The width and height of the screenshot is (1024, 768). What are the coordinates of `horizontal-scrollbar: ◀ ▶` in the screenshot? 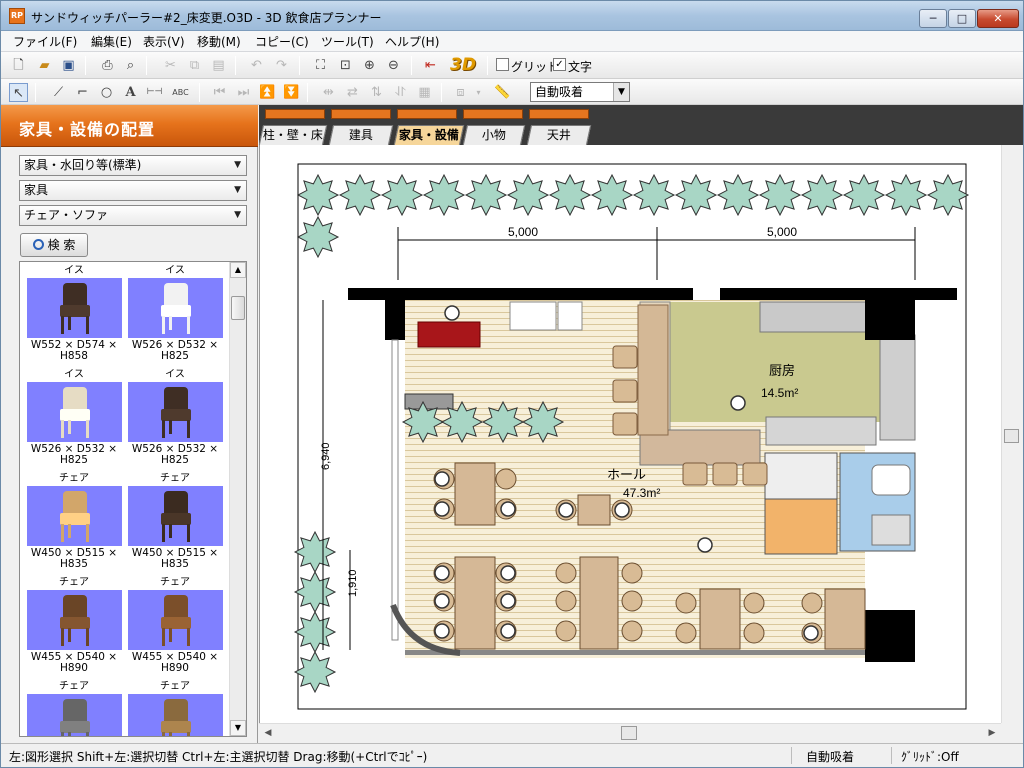 It's located at (630, 732).